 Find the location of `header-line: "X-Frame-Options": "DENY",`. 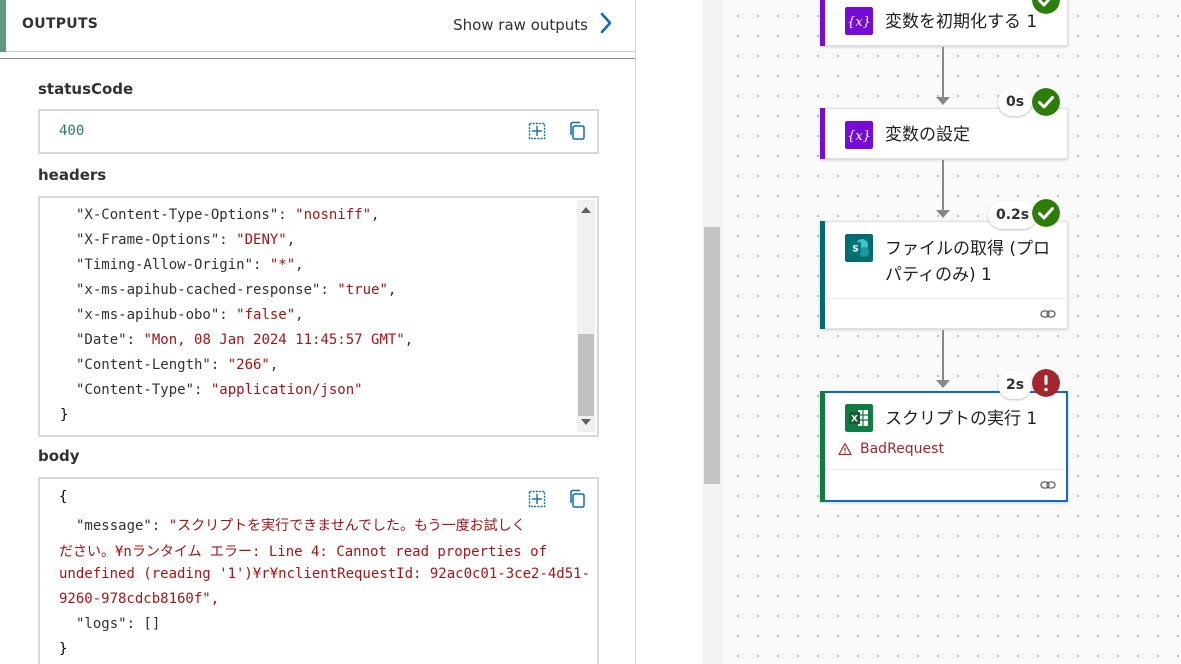

header-line: "X-Frame-Options": "DENY", is located at coordinates (186, 240).